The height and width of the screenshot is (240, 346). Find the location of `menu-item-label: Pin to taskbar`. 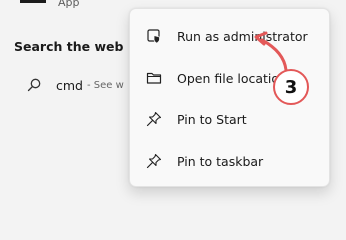

menu-item-label: Pin to taskbar is located at coordinates (220, 161).